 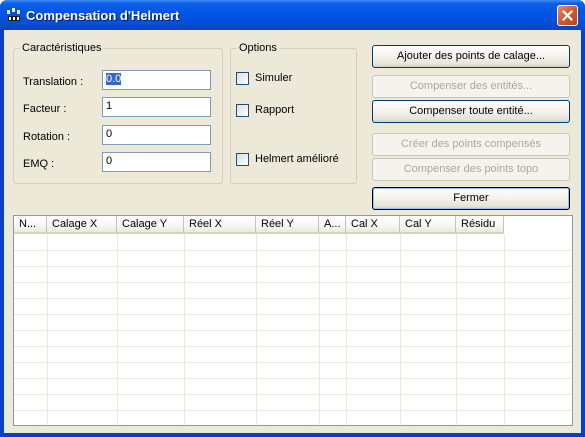 I want to click on factor-input: 1, so click(x=156, y=107).